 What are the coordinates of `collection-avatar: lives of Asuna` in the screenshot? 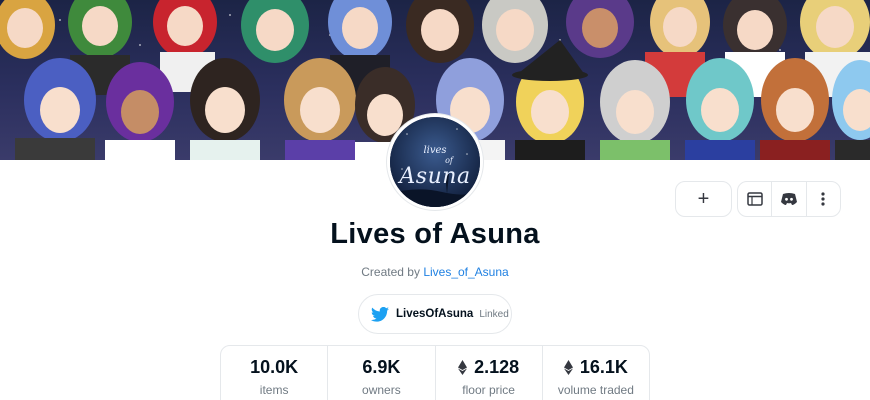 It's located at (435, 162).